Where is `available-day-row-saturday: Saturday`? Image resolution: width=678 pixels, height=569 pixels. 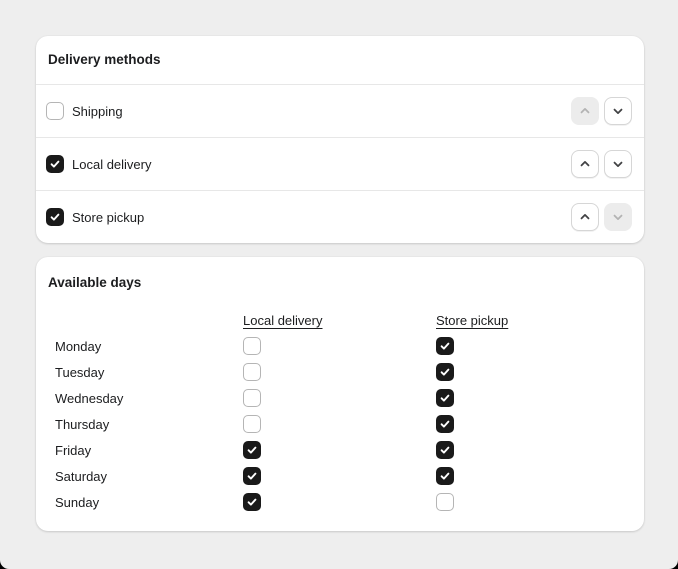
available-day-row-saturday: Saturday is located at coordinates (343, 476).